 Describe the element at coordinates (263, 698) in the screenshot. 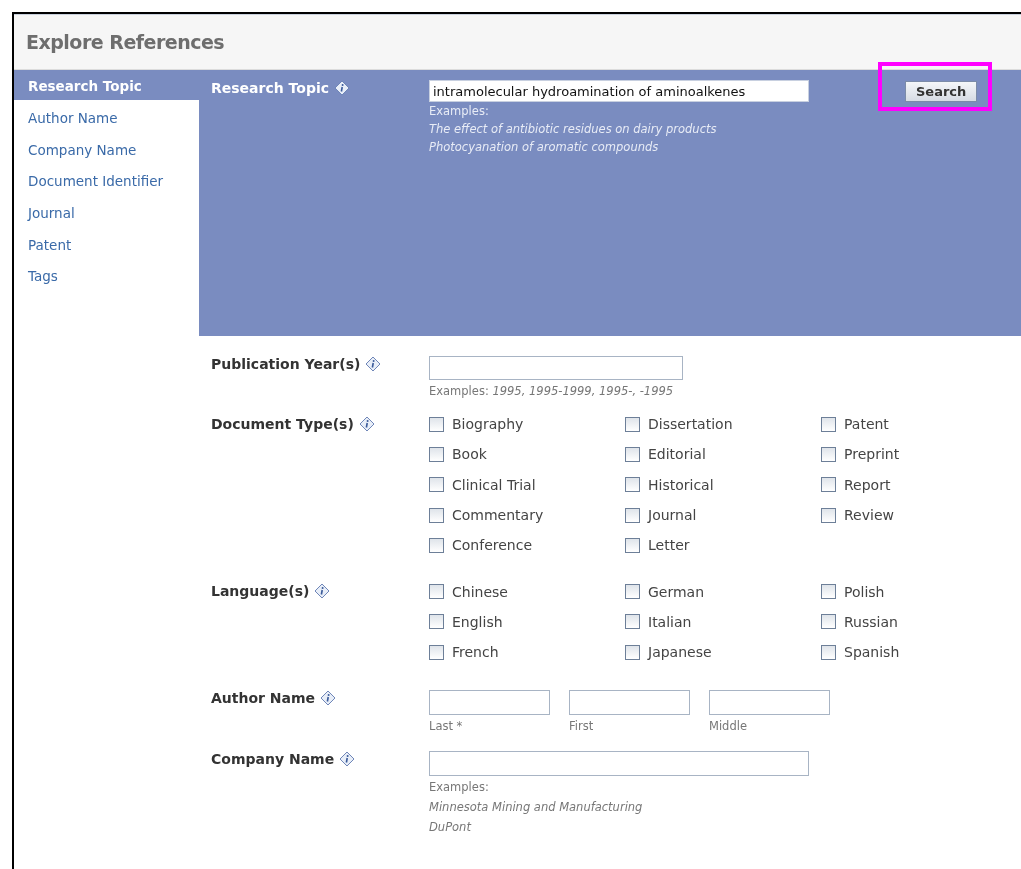

I see `field-label: Author Name` at that location.